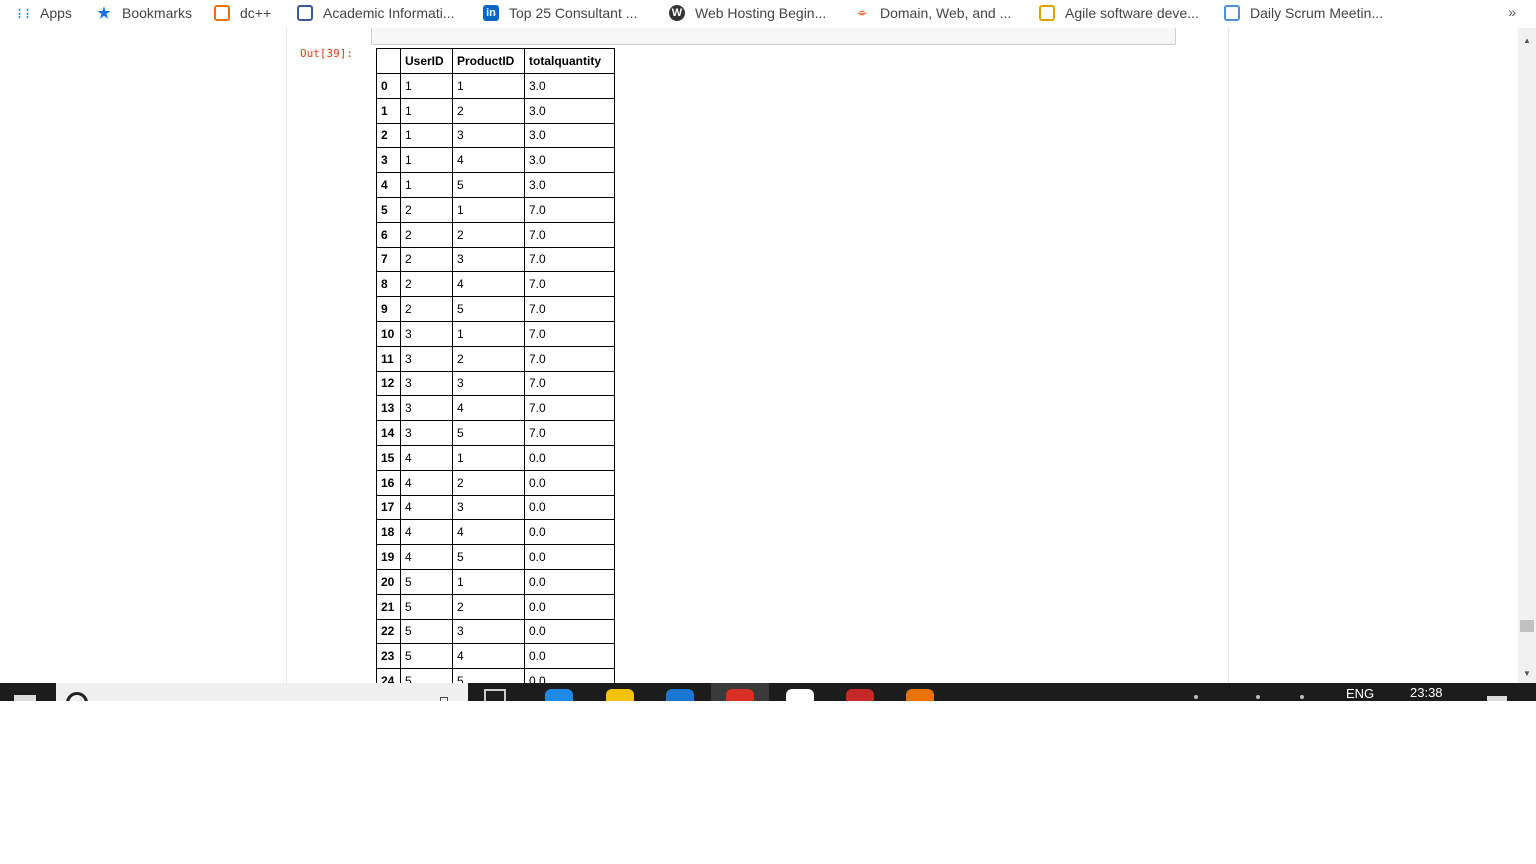 The width and height of the screenshot is (1536, 864). Describe the element at coordinates (680, 695) in the screenshot. I see `store-icon` at that location.